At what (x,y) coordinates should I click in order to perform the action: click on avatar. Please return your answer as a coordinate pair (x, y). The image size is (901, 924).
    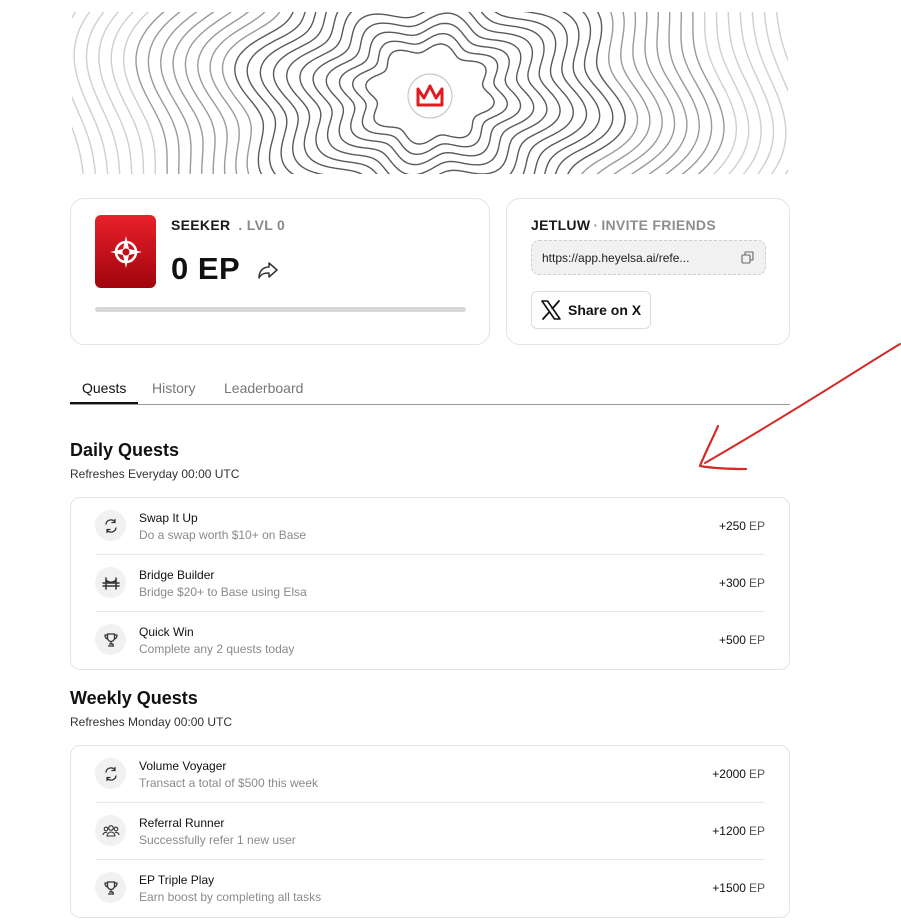
    Looking at the image, I should click on (125, 251).